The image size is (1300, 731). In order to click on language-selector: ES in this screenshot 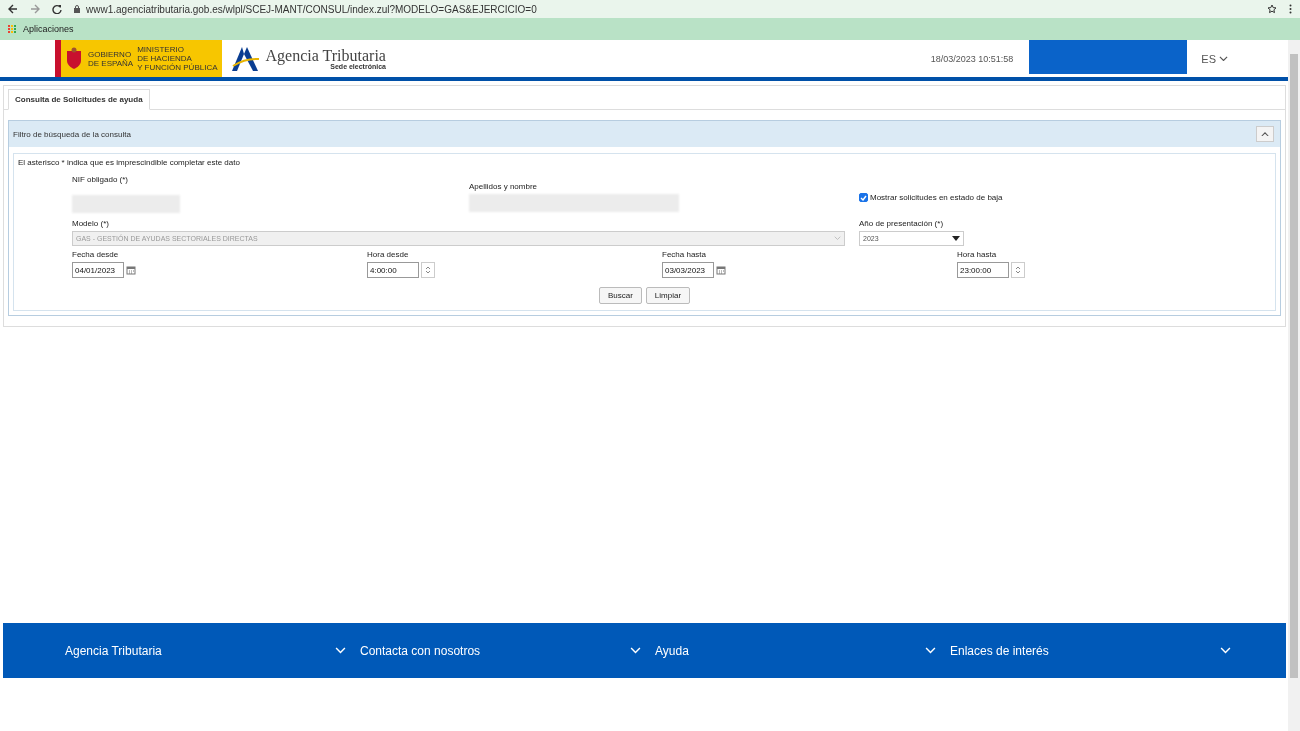, I will do `click(1214, 58)`.